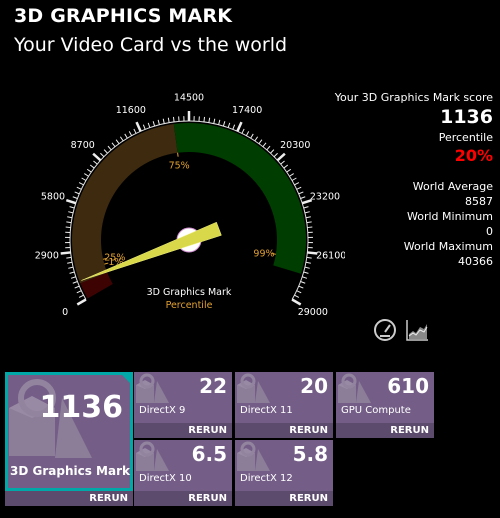 The width and height of the screenshot is (500, 518). Describe the element at coordinates (81, 407) in the screenshot. I see `tile-score: 1136` at that location.